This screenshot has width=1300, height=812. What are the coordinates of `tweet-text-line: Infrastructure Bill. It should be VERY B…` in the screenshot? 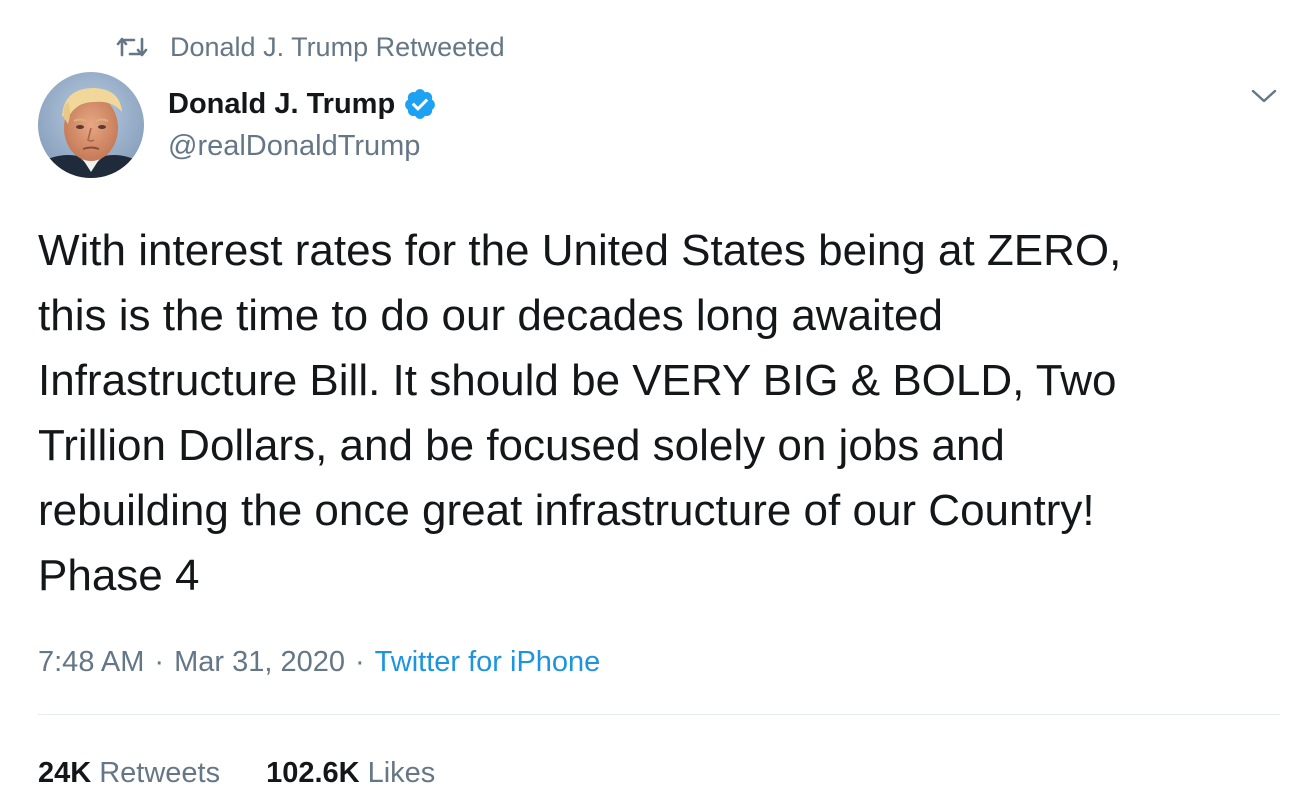 It's located at (577, 380).